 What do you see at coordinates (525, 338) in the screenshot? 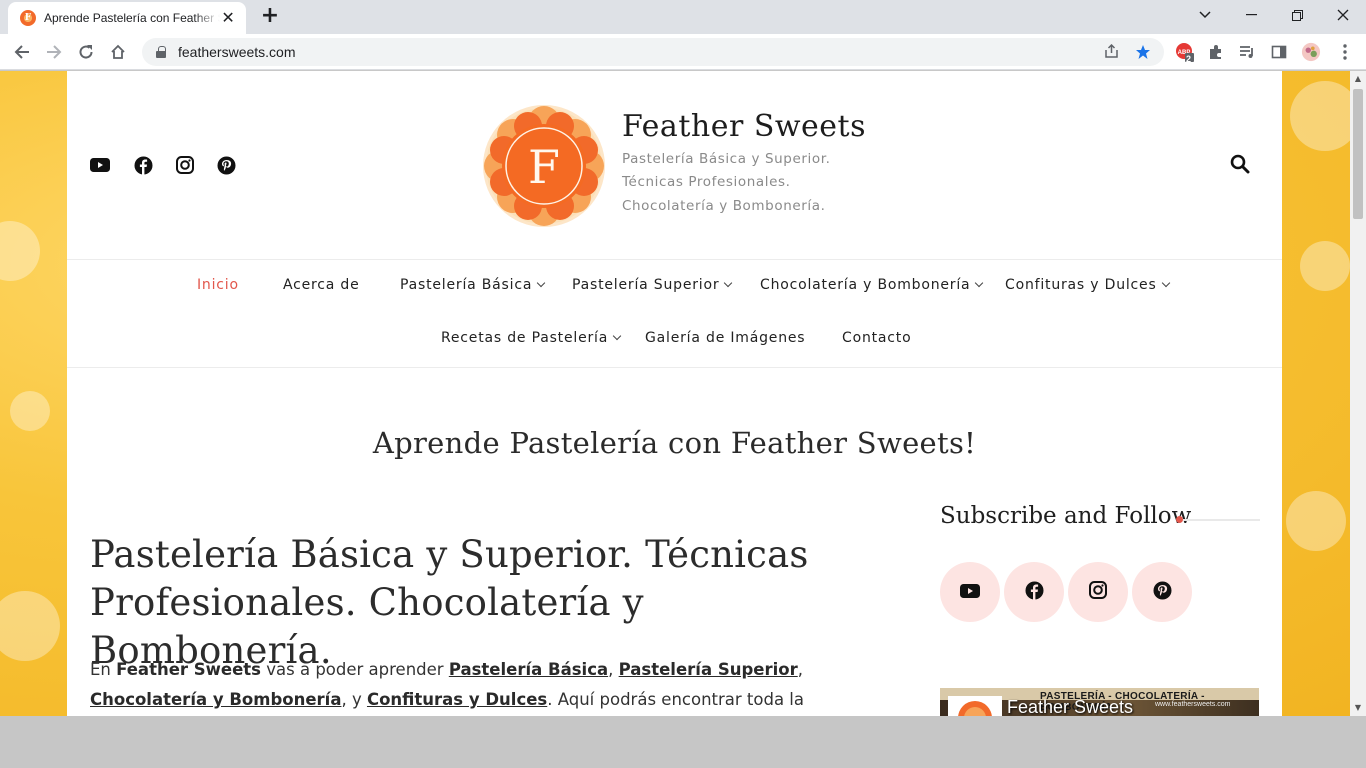
I see `nav-label: Recetas de Pastelería` at bounding box center [525, 338].